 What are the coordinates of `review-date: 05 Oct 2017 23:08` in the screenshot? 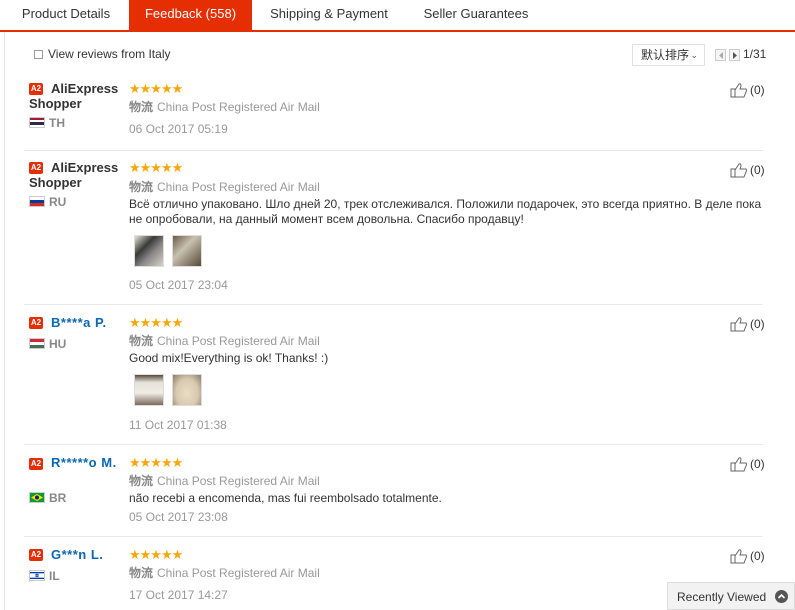 It's located at (178, 517).